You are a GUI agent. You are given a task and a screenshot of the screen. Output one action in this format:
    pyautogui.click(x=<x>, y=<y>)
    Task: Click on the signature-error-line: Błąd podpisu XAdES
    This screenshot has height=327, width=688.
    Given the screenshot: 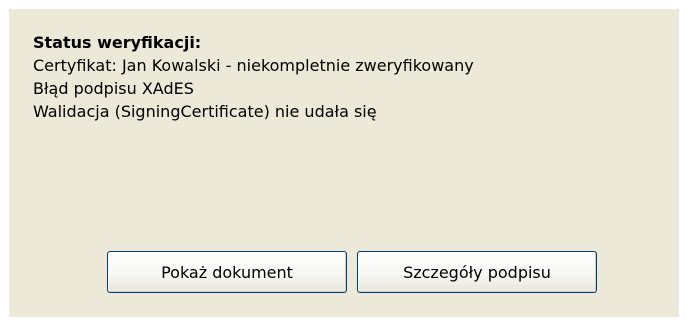 What is the action you would take?
    pyautogui.click(x=113, y=88)
    